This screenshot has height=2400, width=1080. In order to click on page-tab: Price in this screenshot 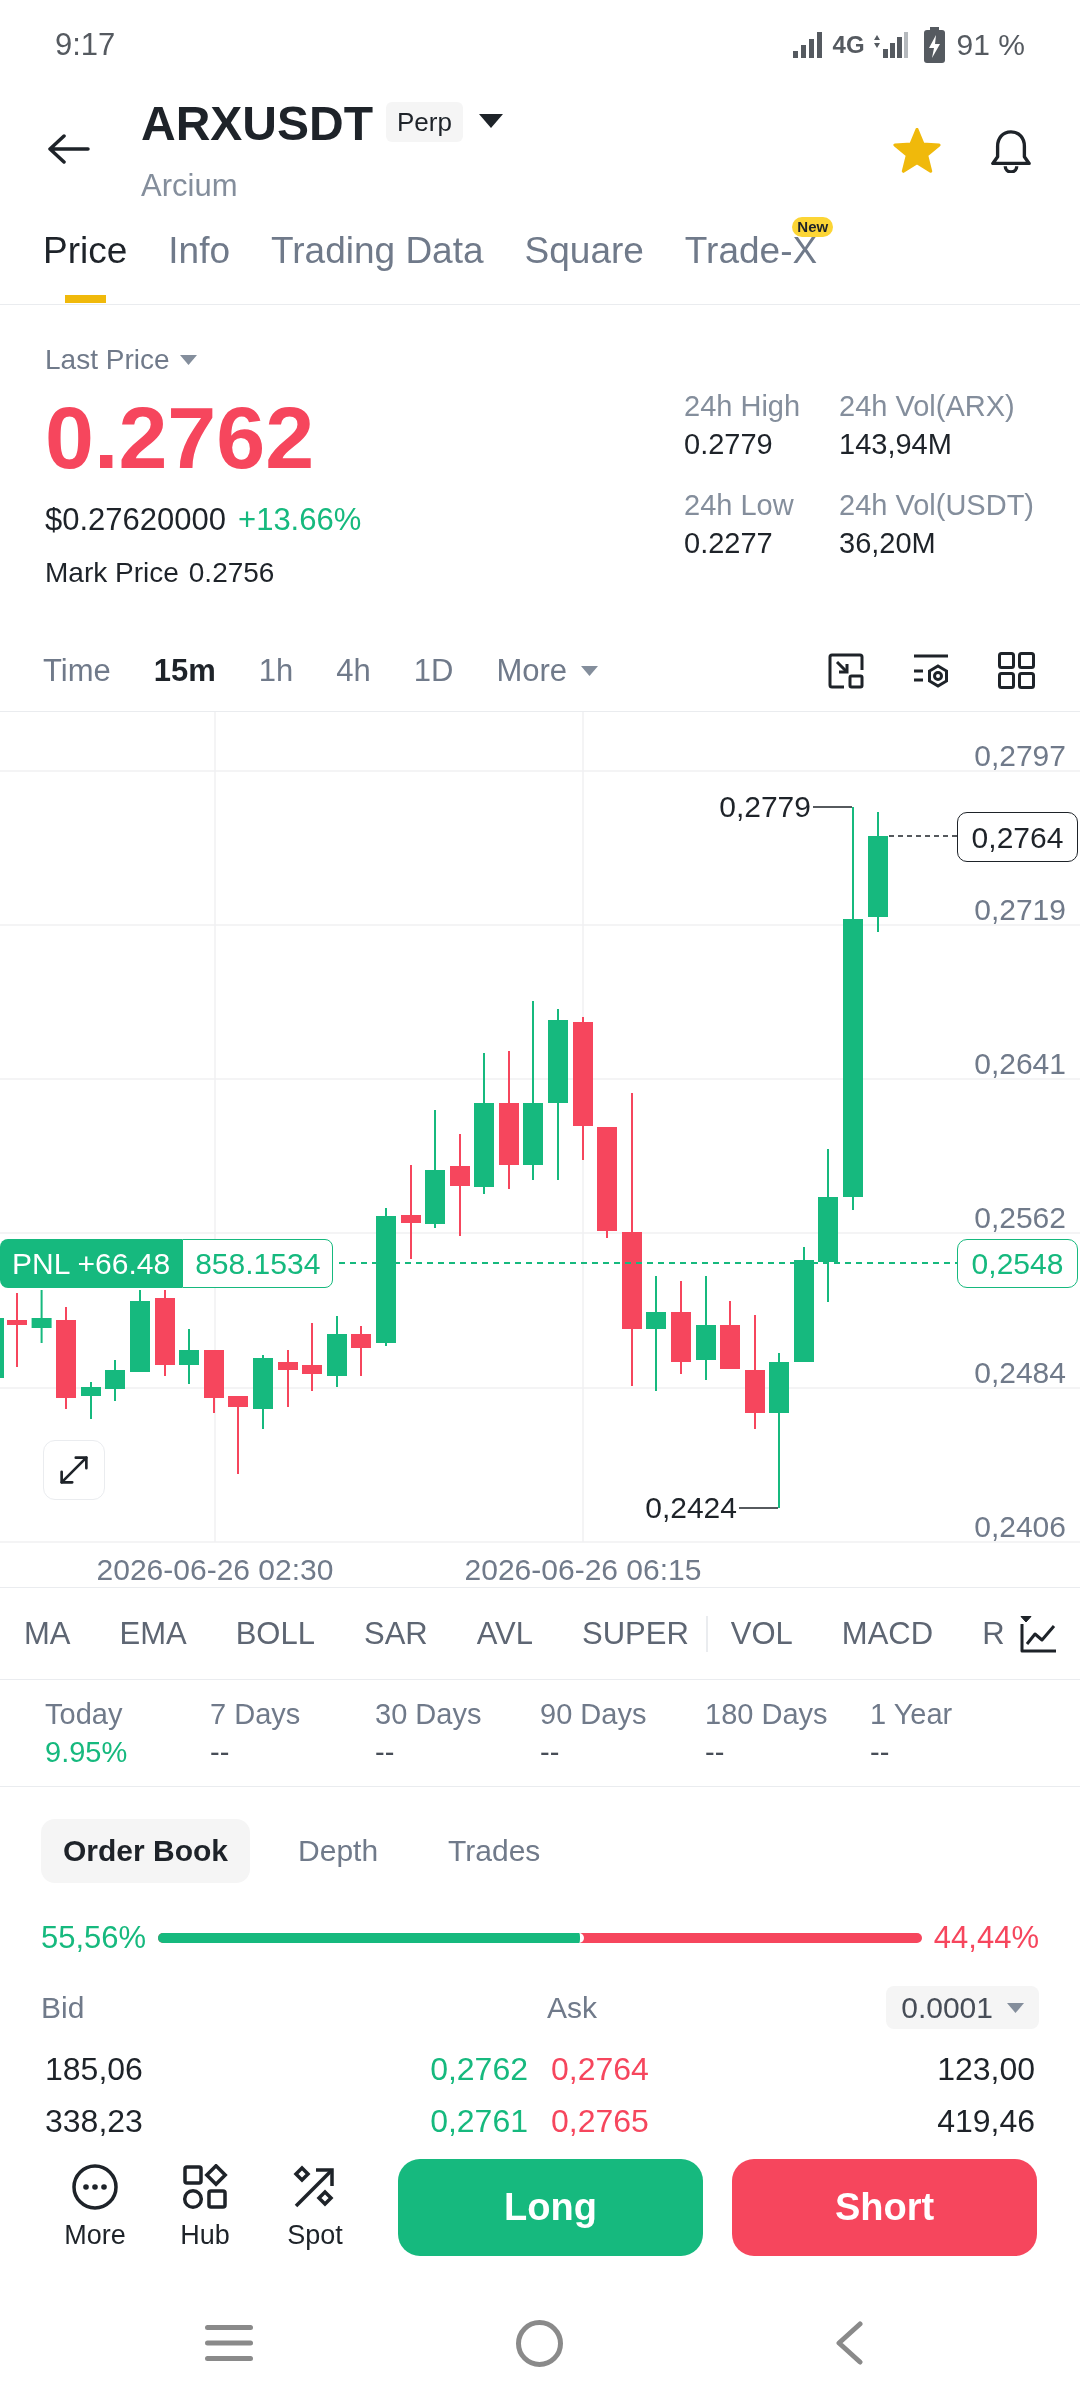, I will do `click(85, 259)`.